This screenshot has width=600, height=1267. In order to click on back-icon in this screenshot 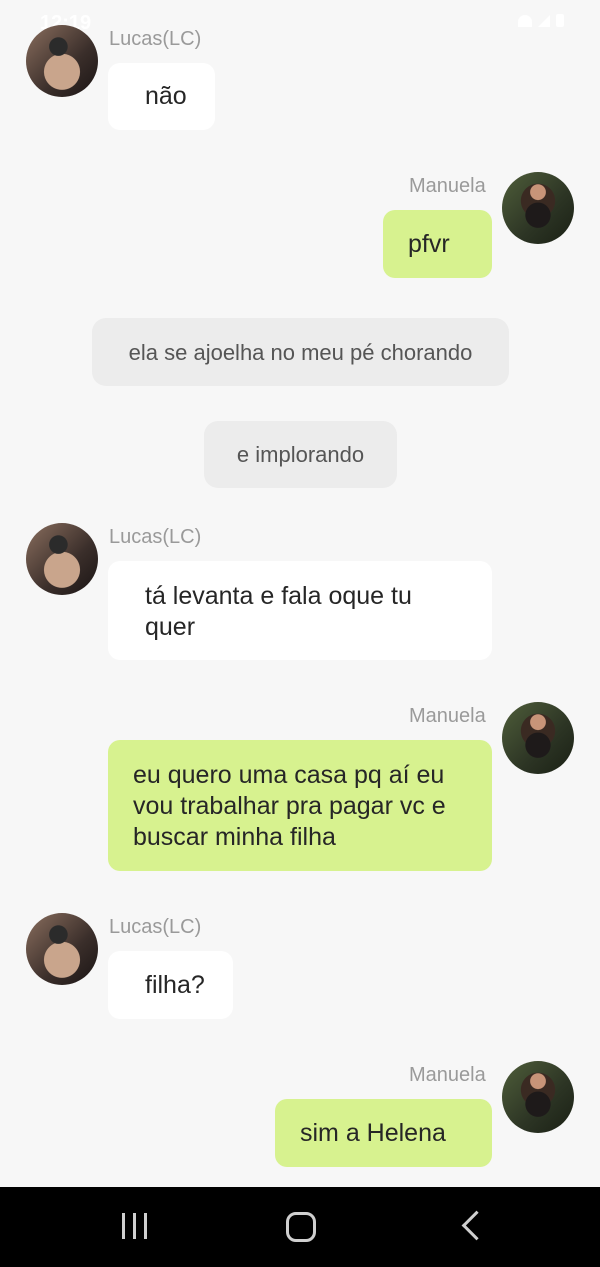, I will do `click(475, 1227)`.